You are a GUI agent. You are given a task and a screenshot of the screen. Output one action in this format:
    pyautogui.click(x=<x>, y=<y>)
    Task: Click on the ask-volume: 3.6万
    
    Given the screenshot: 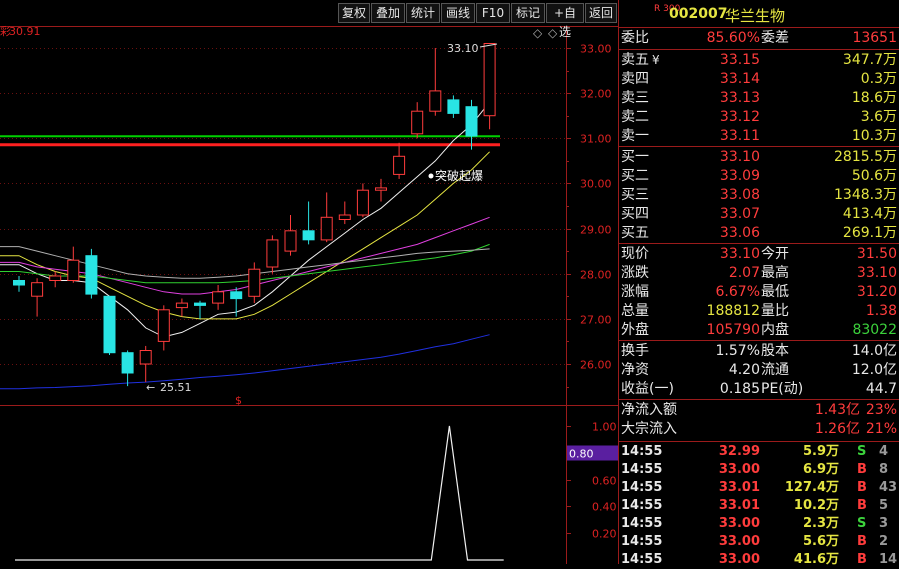 What is the action you would take?
    pyautogui.click(x=878, y=117)
    